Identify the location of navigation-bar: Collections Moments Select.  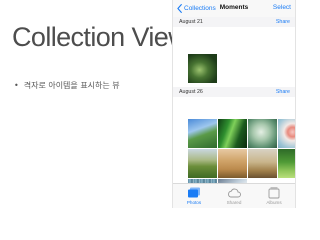
(234, 9).